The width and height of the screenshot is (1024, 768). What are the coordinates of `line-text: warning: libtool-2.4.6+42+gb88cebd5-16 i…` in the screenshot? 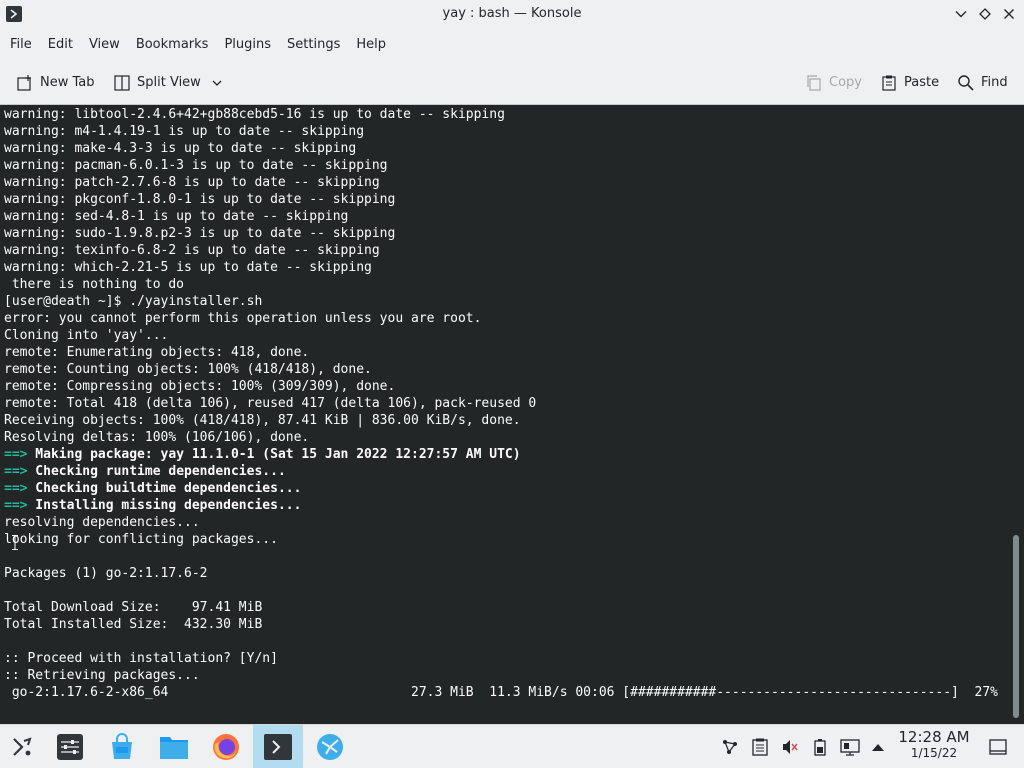 It's located at (254, 114).